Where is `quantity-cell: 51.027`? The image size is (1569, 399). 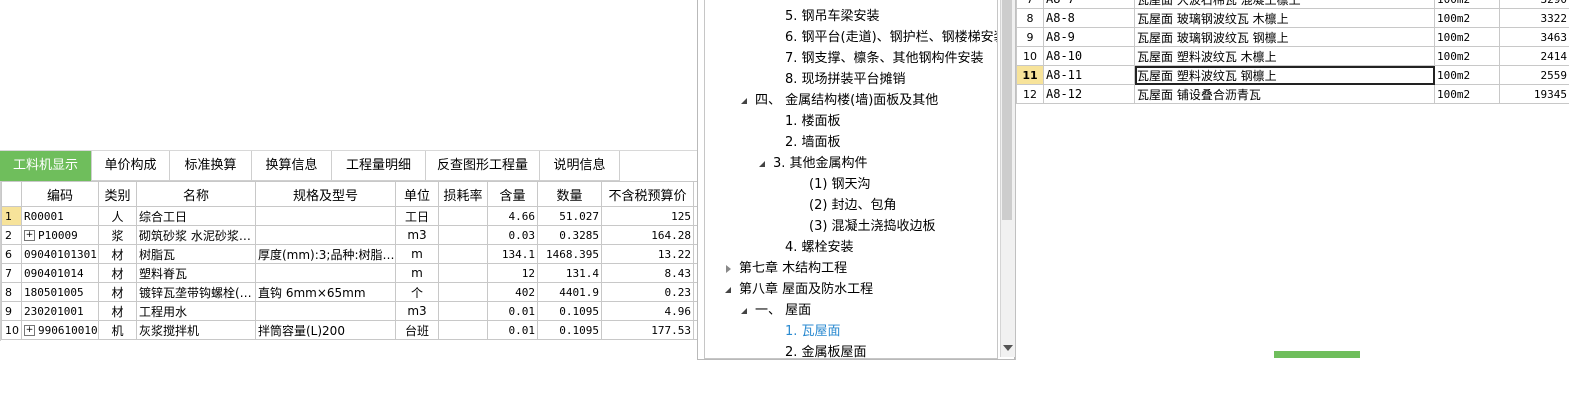 quantity-cell: 51.027 is located at coordinates (569, 216).